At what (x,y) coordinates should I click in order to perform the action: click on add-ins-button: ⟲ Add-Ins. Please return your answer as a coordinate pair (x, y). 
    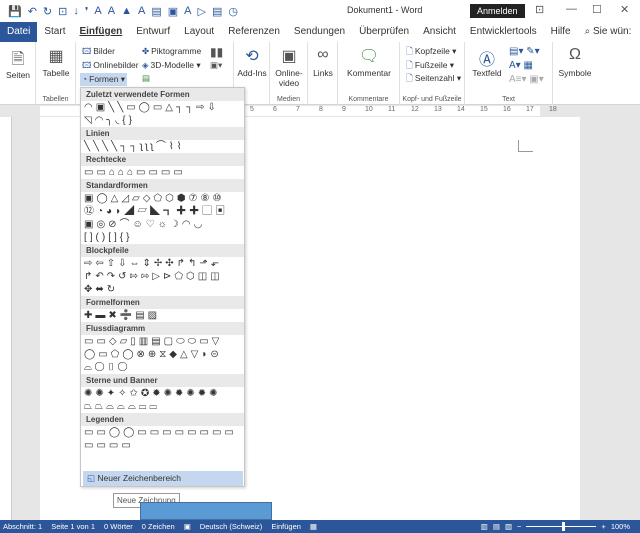
    Looking at the image, I should click on (252, 62).